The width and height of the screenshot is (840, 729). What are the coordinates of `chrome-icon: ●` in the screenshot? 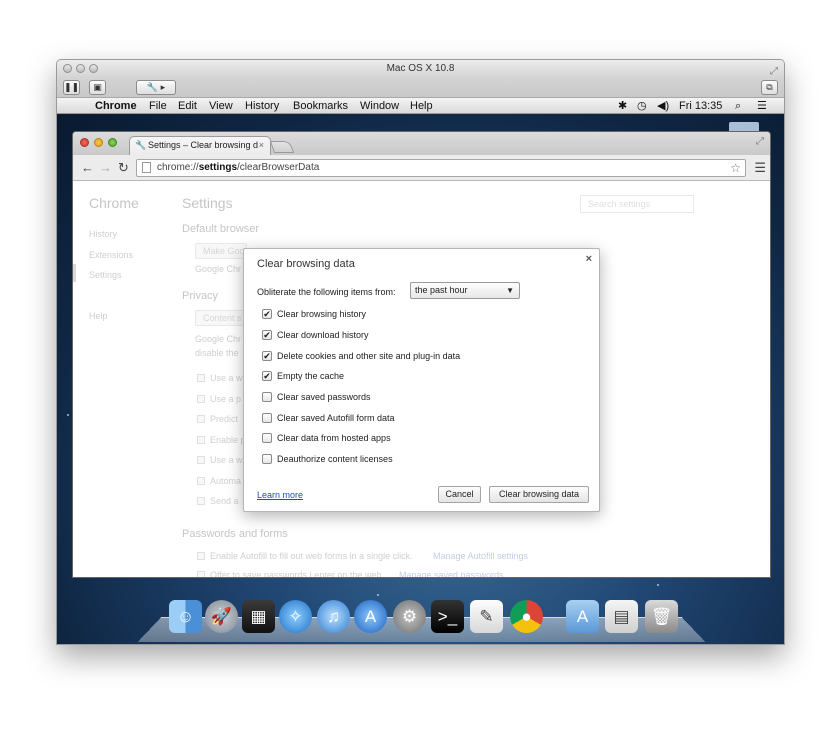 It's located at (526, 616).